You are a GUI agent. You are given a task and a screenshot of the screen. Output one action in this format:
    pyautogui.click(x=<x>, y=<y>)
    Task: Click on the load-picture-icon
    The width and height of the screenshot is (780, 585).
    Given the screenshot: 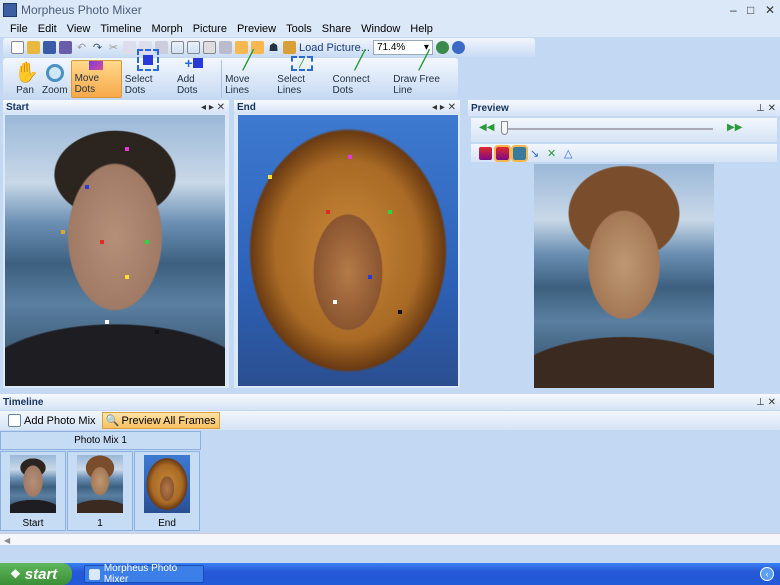 What is the action you would take?
    pyautogui.click(x=289, y=47)
    